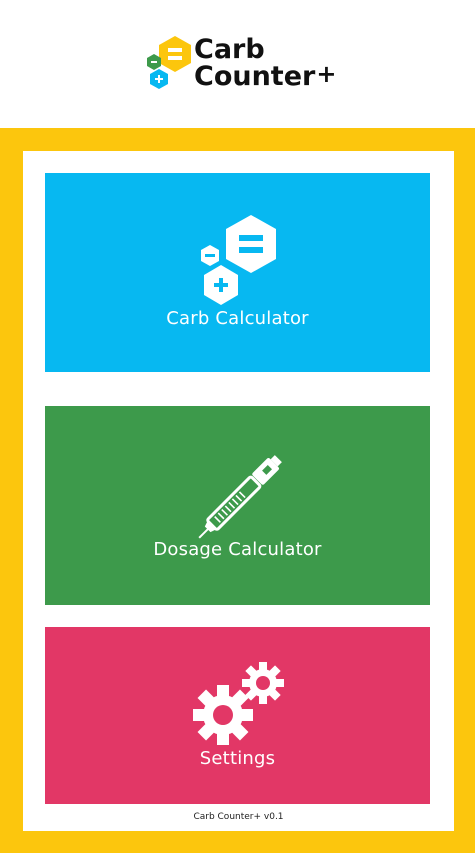 This screenshot has width=475, height=853. Describe the element at coordinates (238, 260) in the screenshot. I see `carb-hexagons-icon` at that location.